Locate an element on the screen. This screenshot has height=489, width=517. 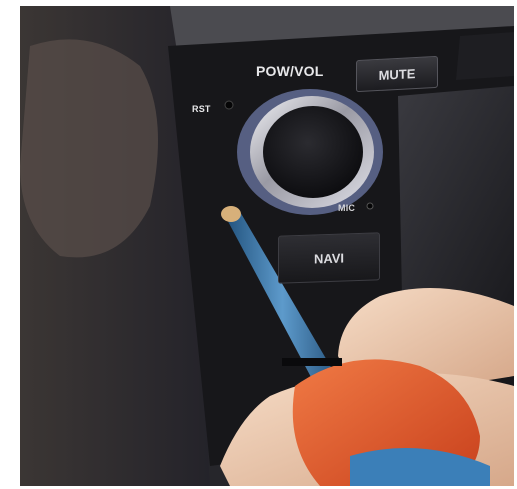
mic-hole is located at coordinates (370, 206).